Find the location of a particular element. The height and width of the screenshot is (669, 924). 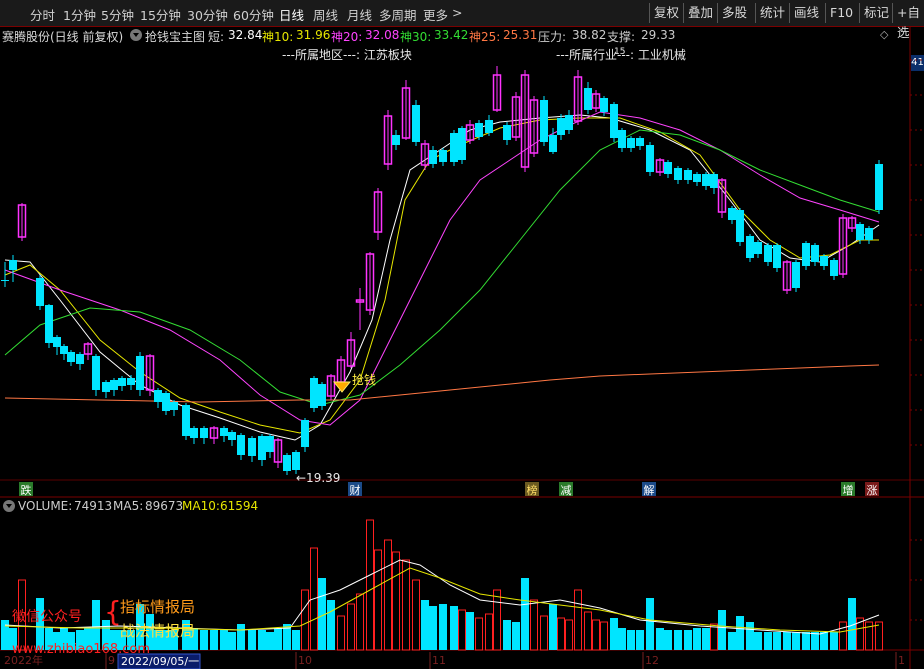

event-marker-label: 财 is located at coordinates (355, 490).